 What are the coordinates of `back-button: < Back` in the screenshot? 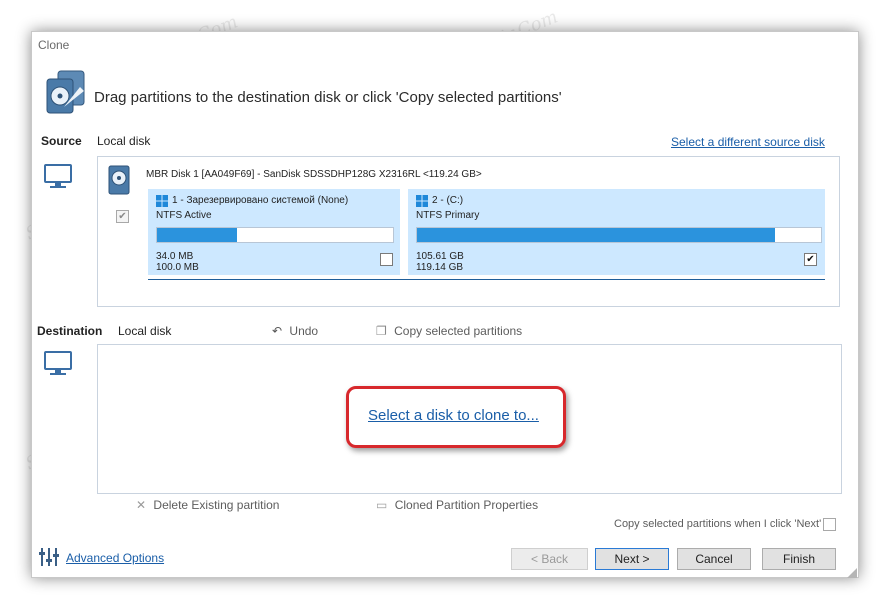 It's located at (549, 559).